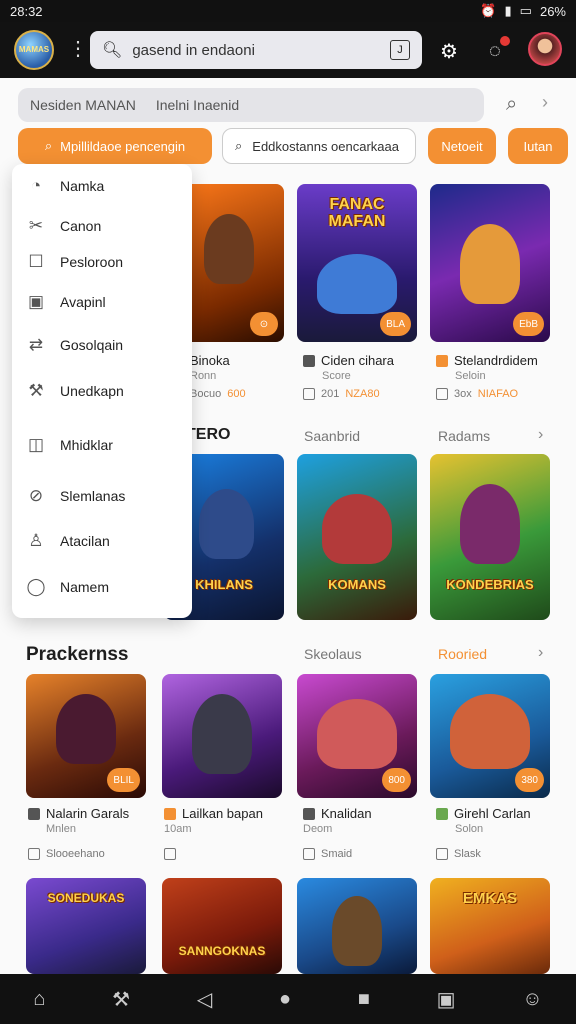 The image size is (576, 1024). What do you see at coordinates (446, 999) in the screenshot?
I see `library-icon: ▣` at bounding box center [446, 999].